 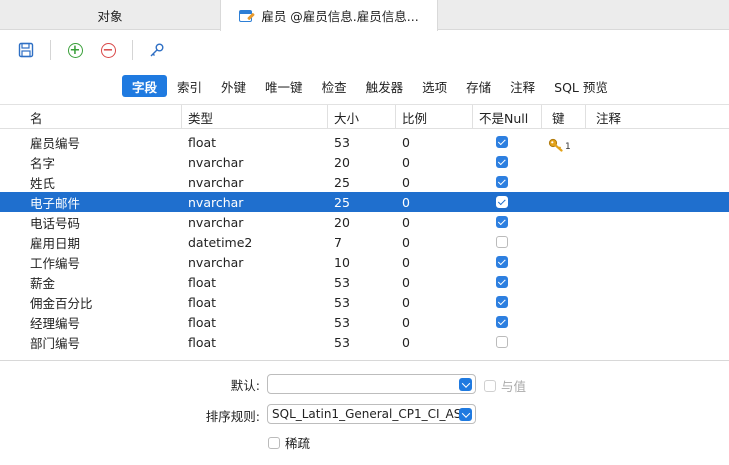 I want to click on column-header-key: 键, so click(x=562, y=117).